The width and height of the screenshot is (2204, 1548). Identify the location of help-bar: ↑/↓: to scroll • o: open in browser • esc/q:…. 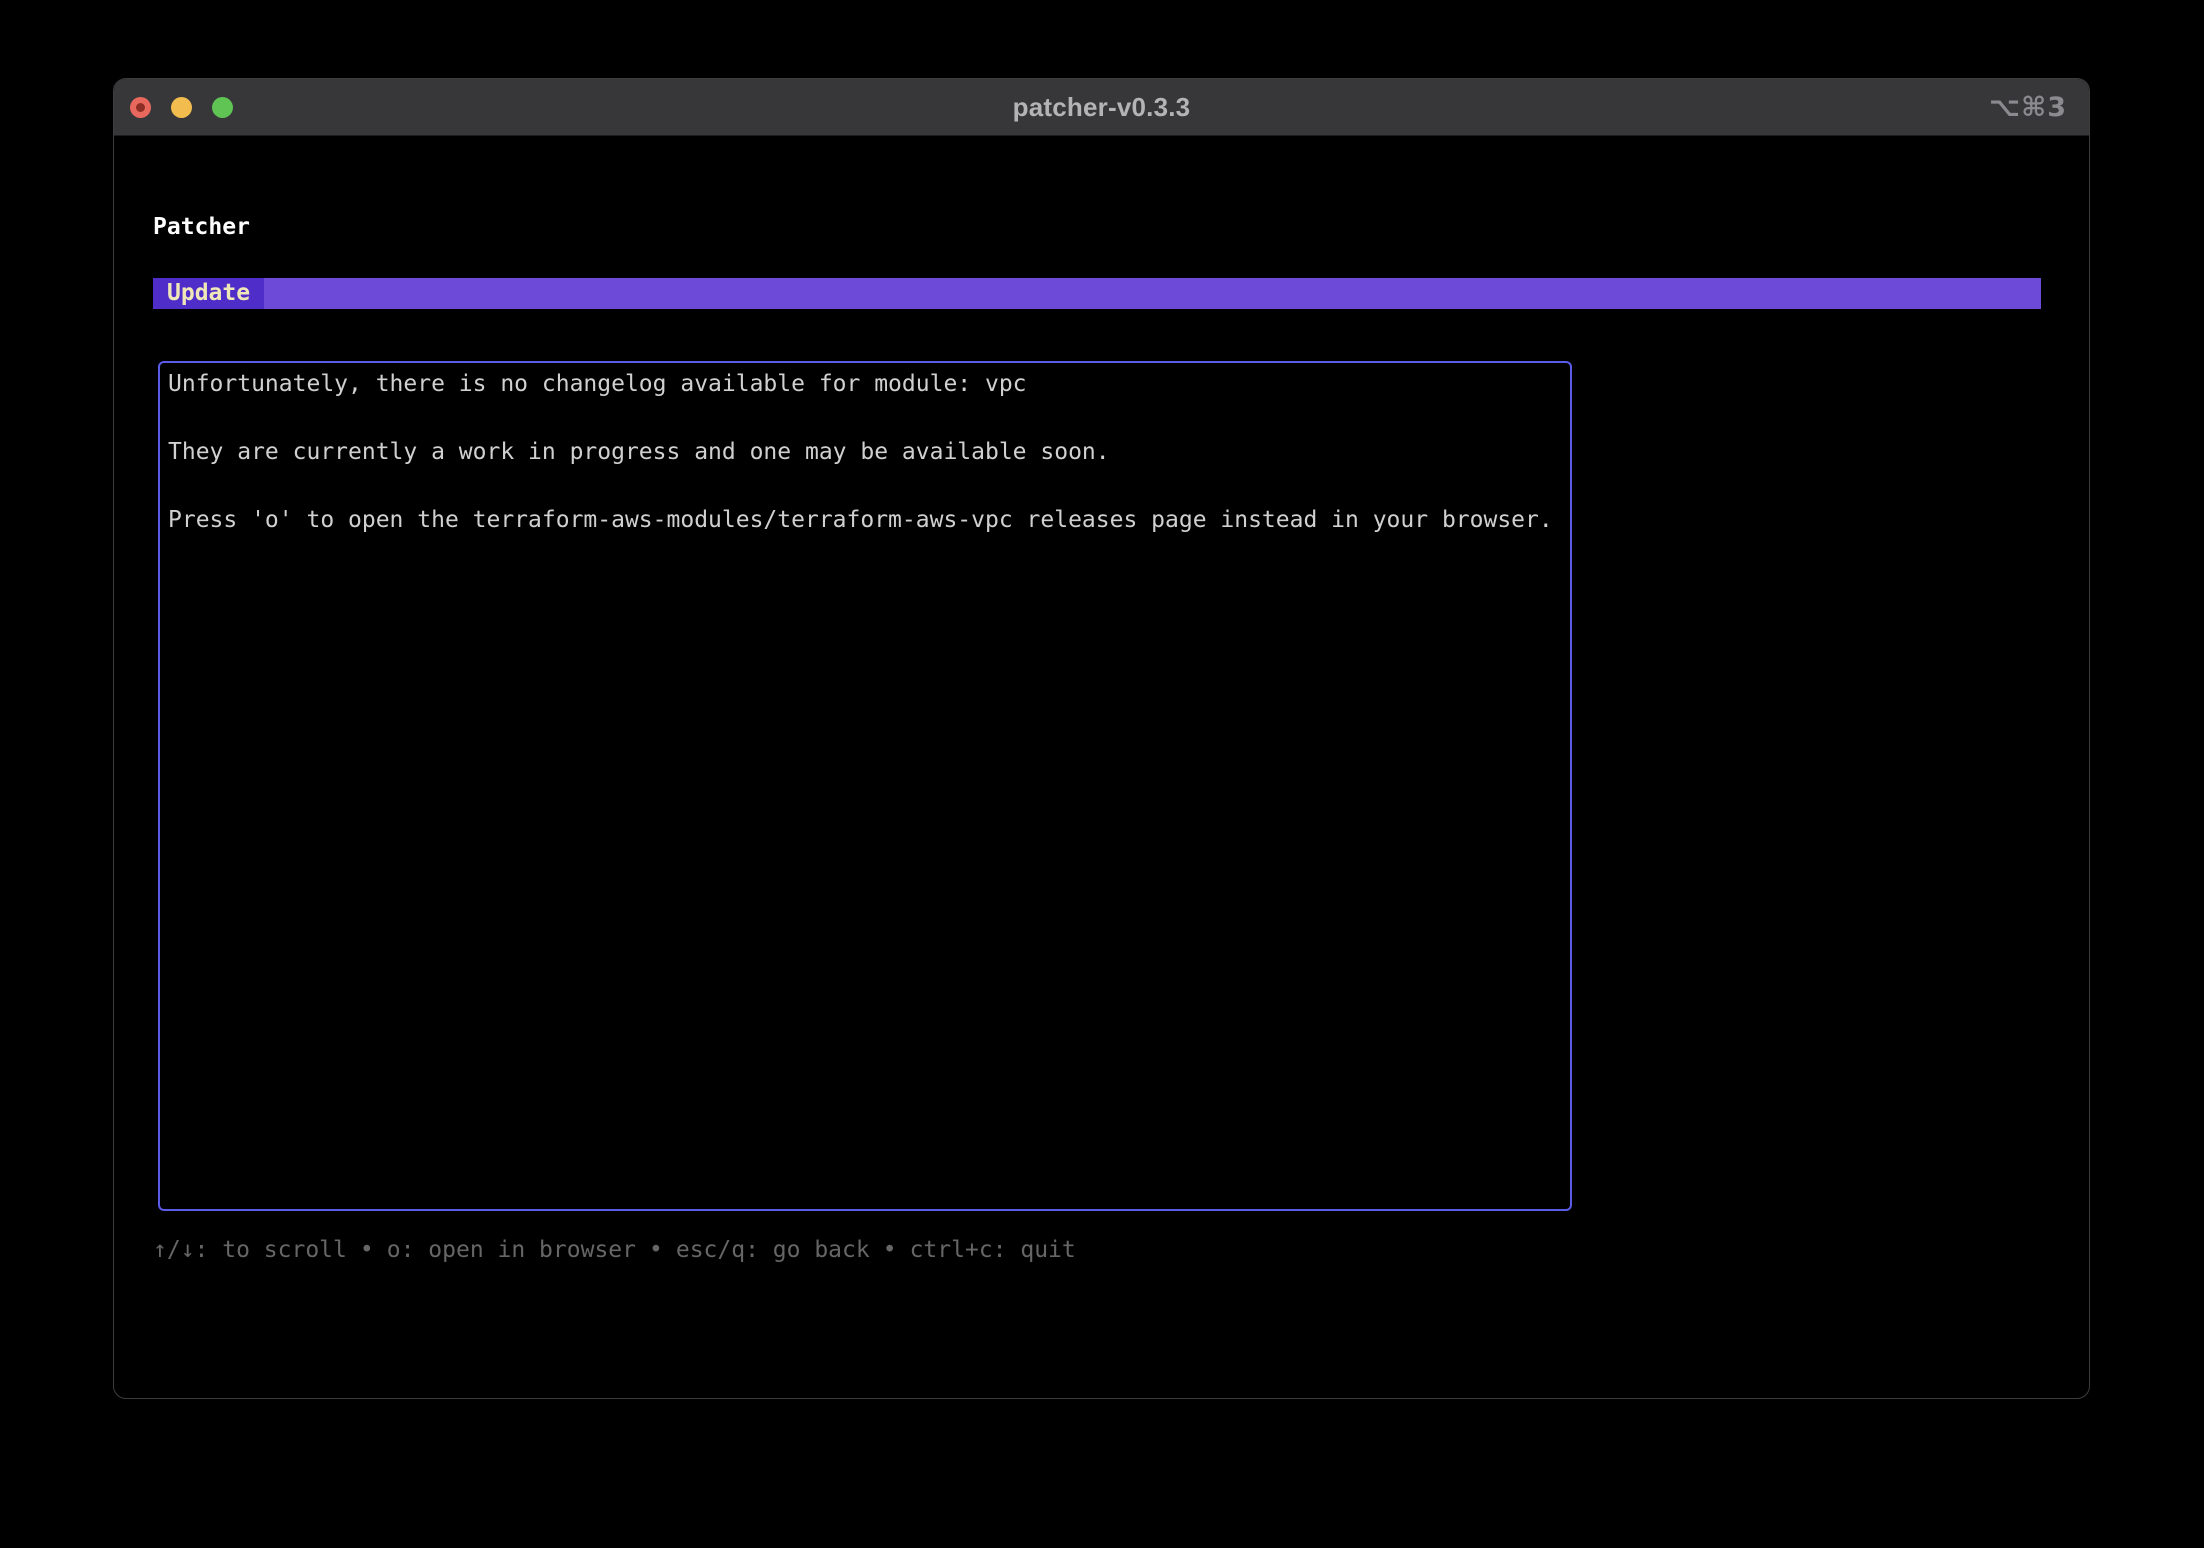
(614, 1250).